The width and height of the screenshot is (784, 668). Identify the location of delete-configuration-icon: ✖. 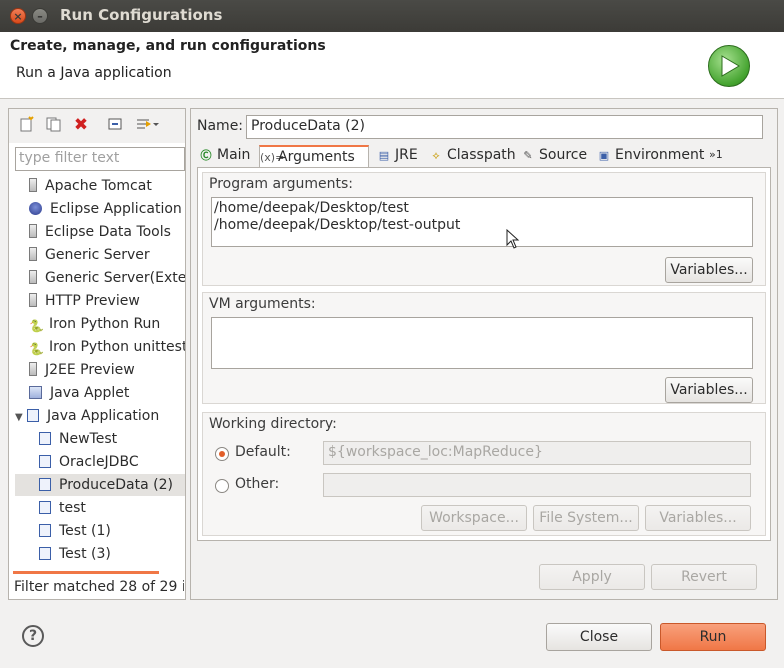
(81, 125).